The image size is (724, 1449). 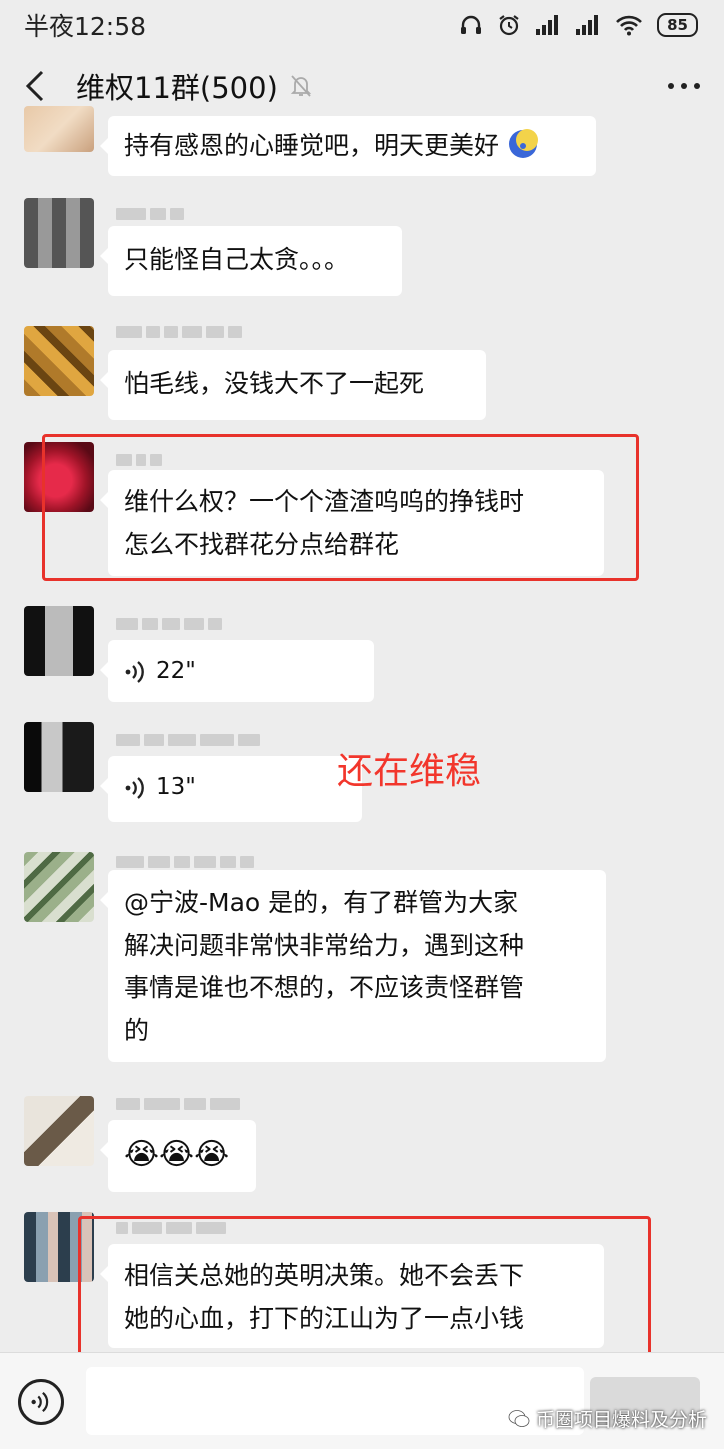 I want to click on emoji-message-bubble: 😭😭😭, so click(x=178, y=1156).